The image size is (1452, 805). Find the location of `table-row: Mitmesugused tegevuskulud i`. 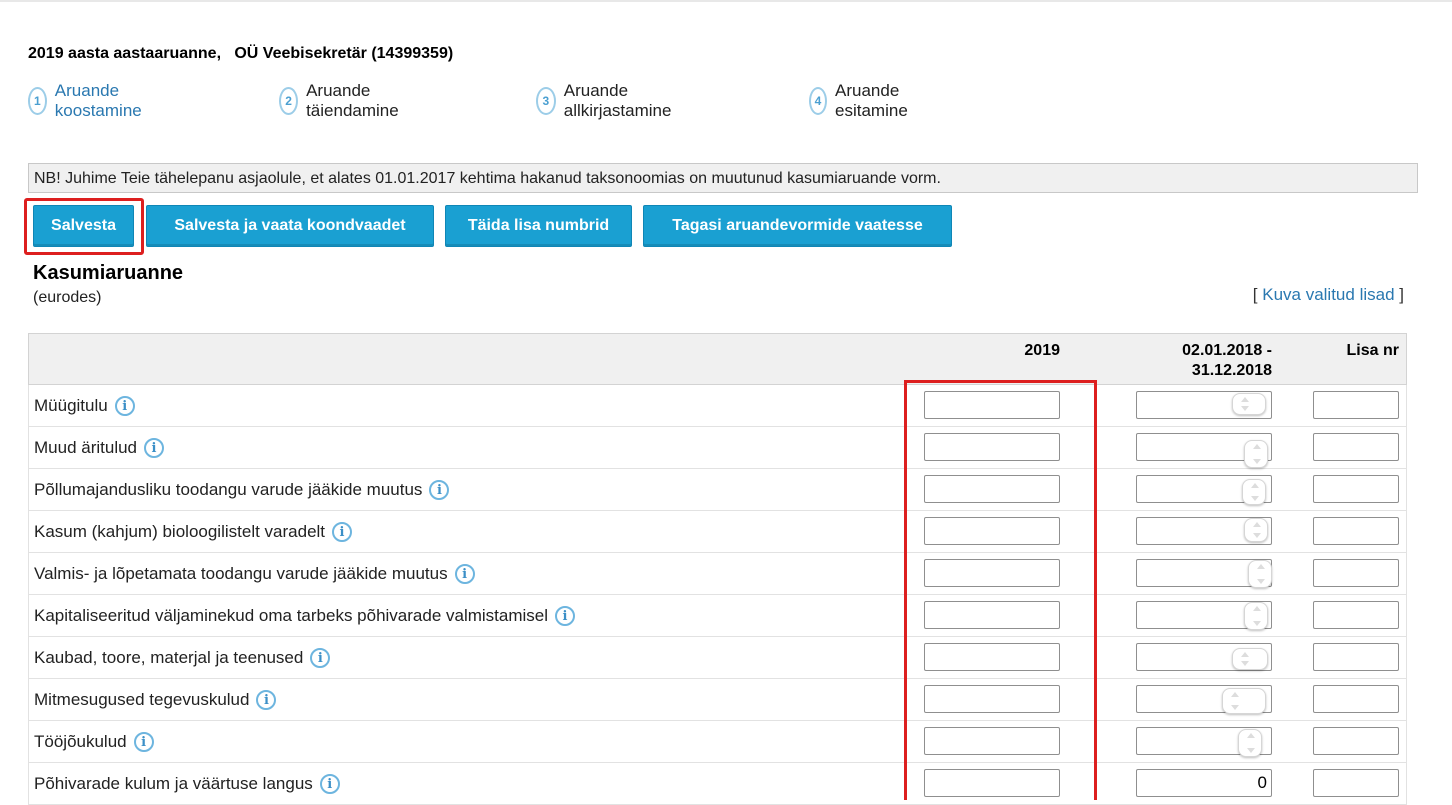

table-row: Mitmesugused tegevuskulud i is located at coordinates (717, 700).